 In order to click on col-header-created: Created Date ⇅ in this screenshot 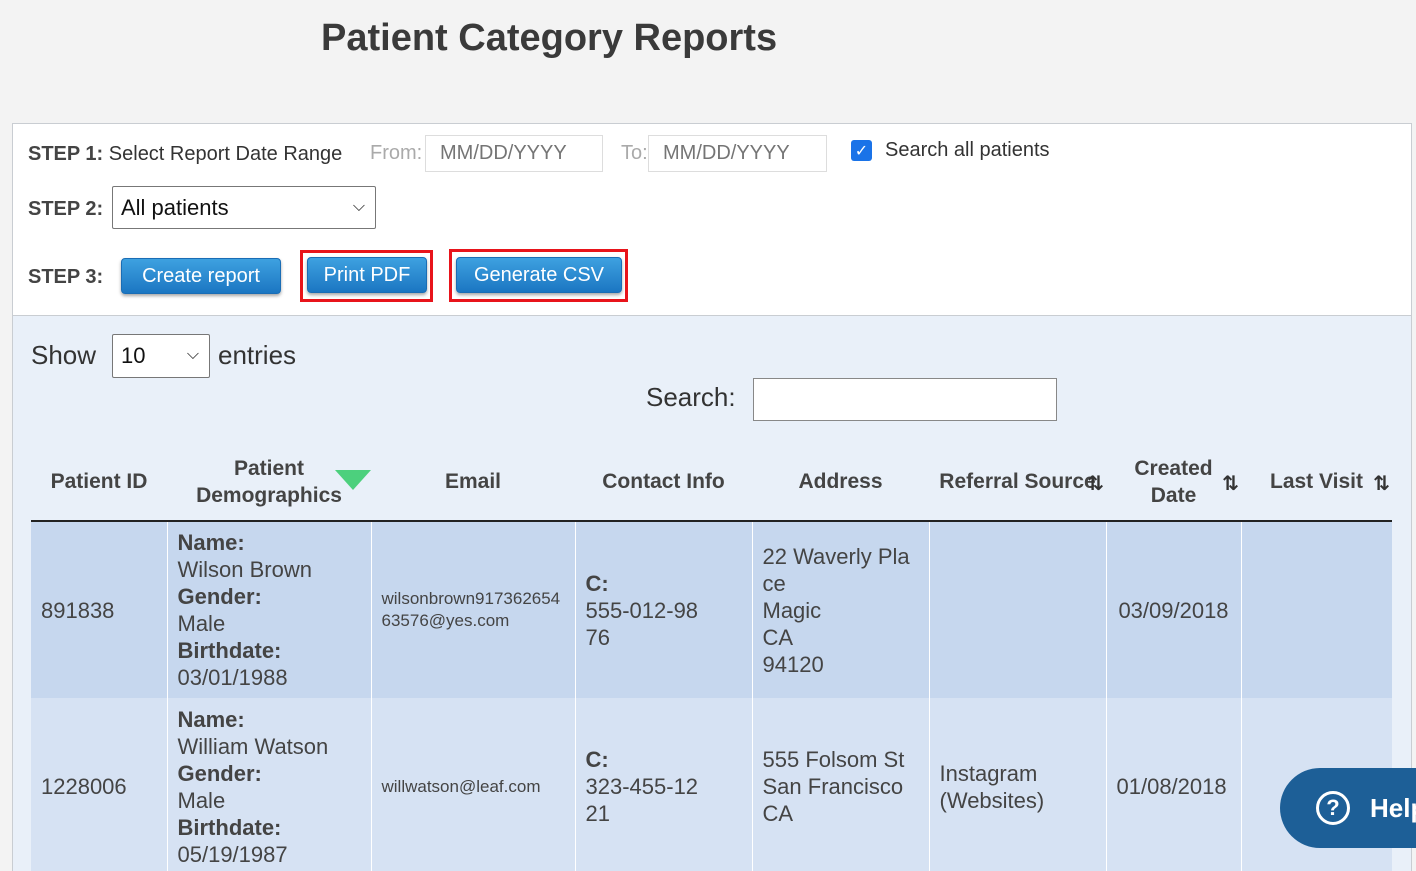, I will do `click(1173, 482)`.